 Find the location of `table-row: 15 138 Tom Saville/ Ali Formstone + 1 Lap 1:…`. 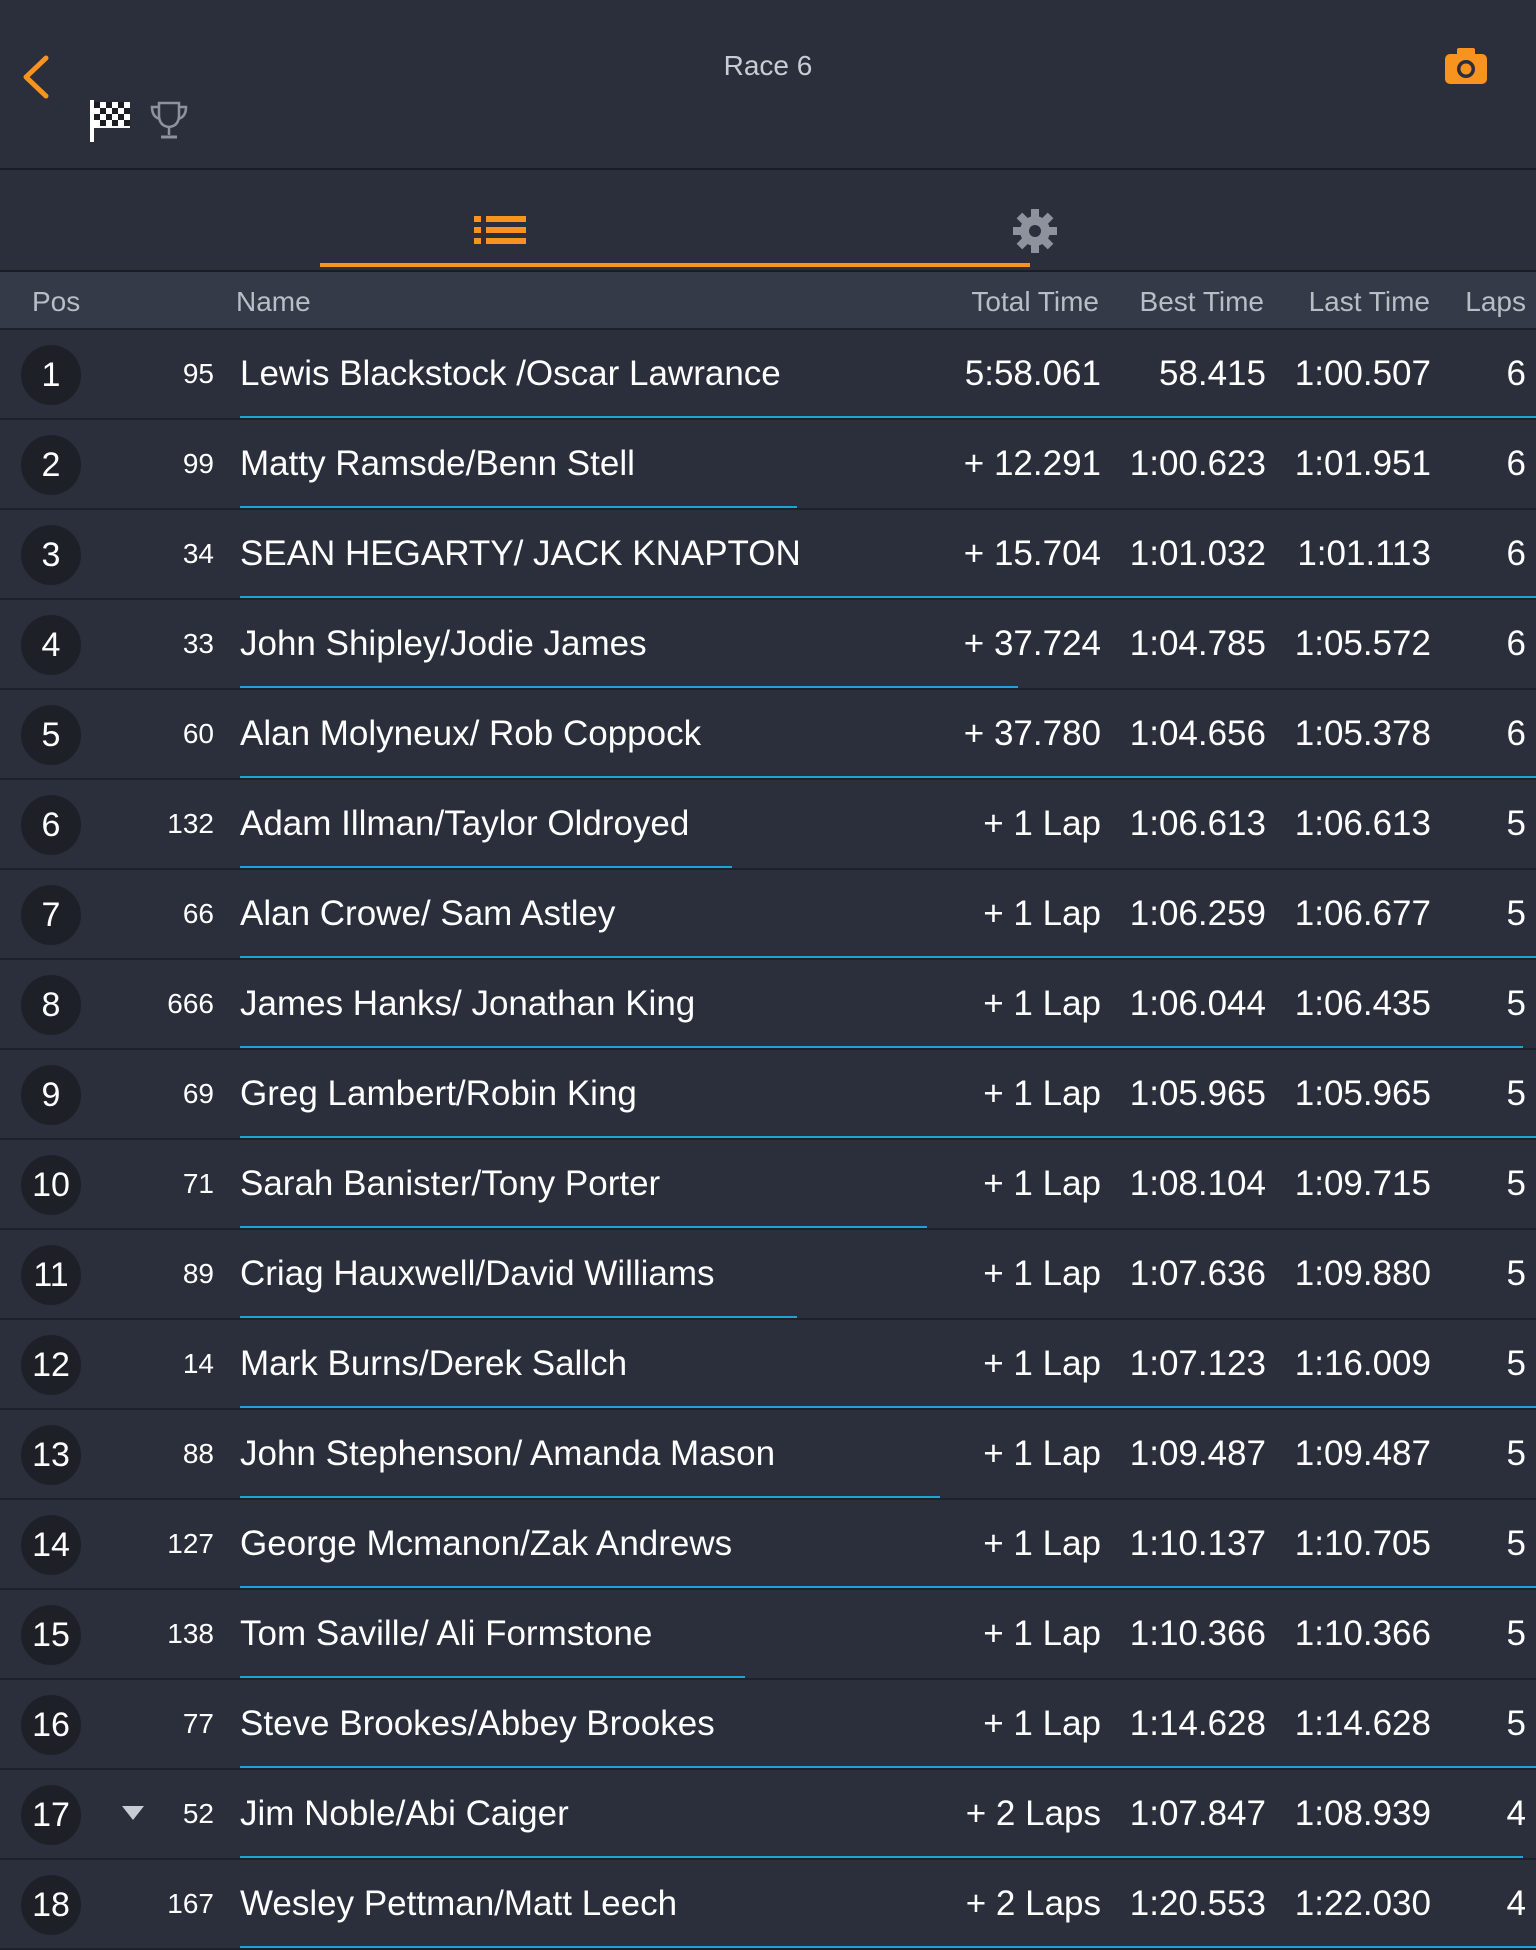

table-row: 15 138 Tom Saville/ Ali Formstone + 1 Lap 1:… is located at coordinates (768, 1635).